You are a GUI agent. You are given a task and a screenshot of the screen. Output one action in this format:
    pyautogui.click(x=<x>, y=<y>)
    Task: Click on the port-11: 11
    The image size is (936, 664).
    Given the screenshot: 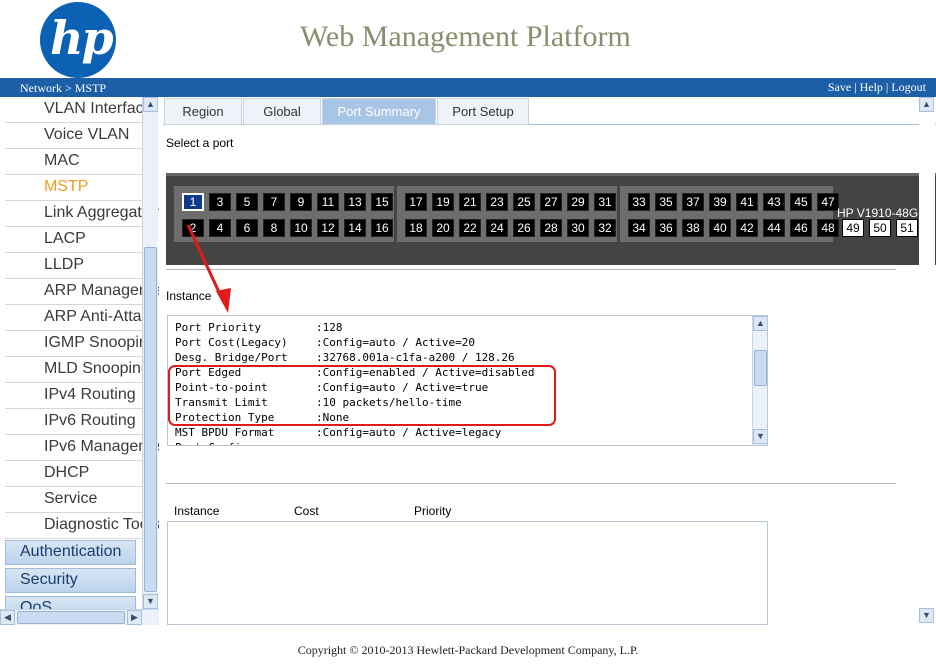 What is the action you would take?
    pyautogui.click(x=328, y=202)
    